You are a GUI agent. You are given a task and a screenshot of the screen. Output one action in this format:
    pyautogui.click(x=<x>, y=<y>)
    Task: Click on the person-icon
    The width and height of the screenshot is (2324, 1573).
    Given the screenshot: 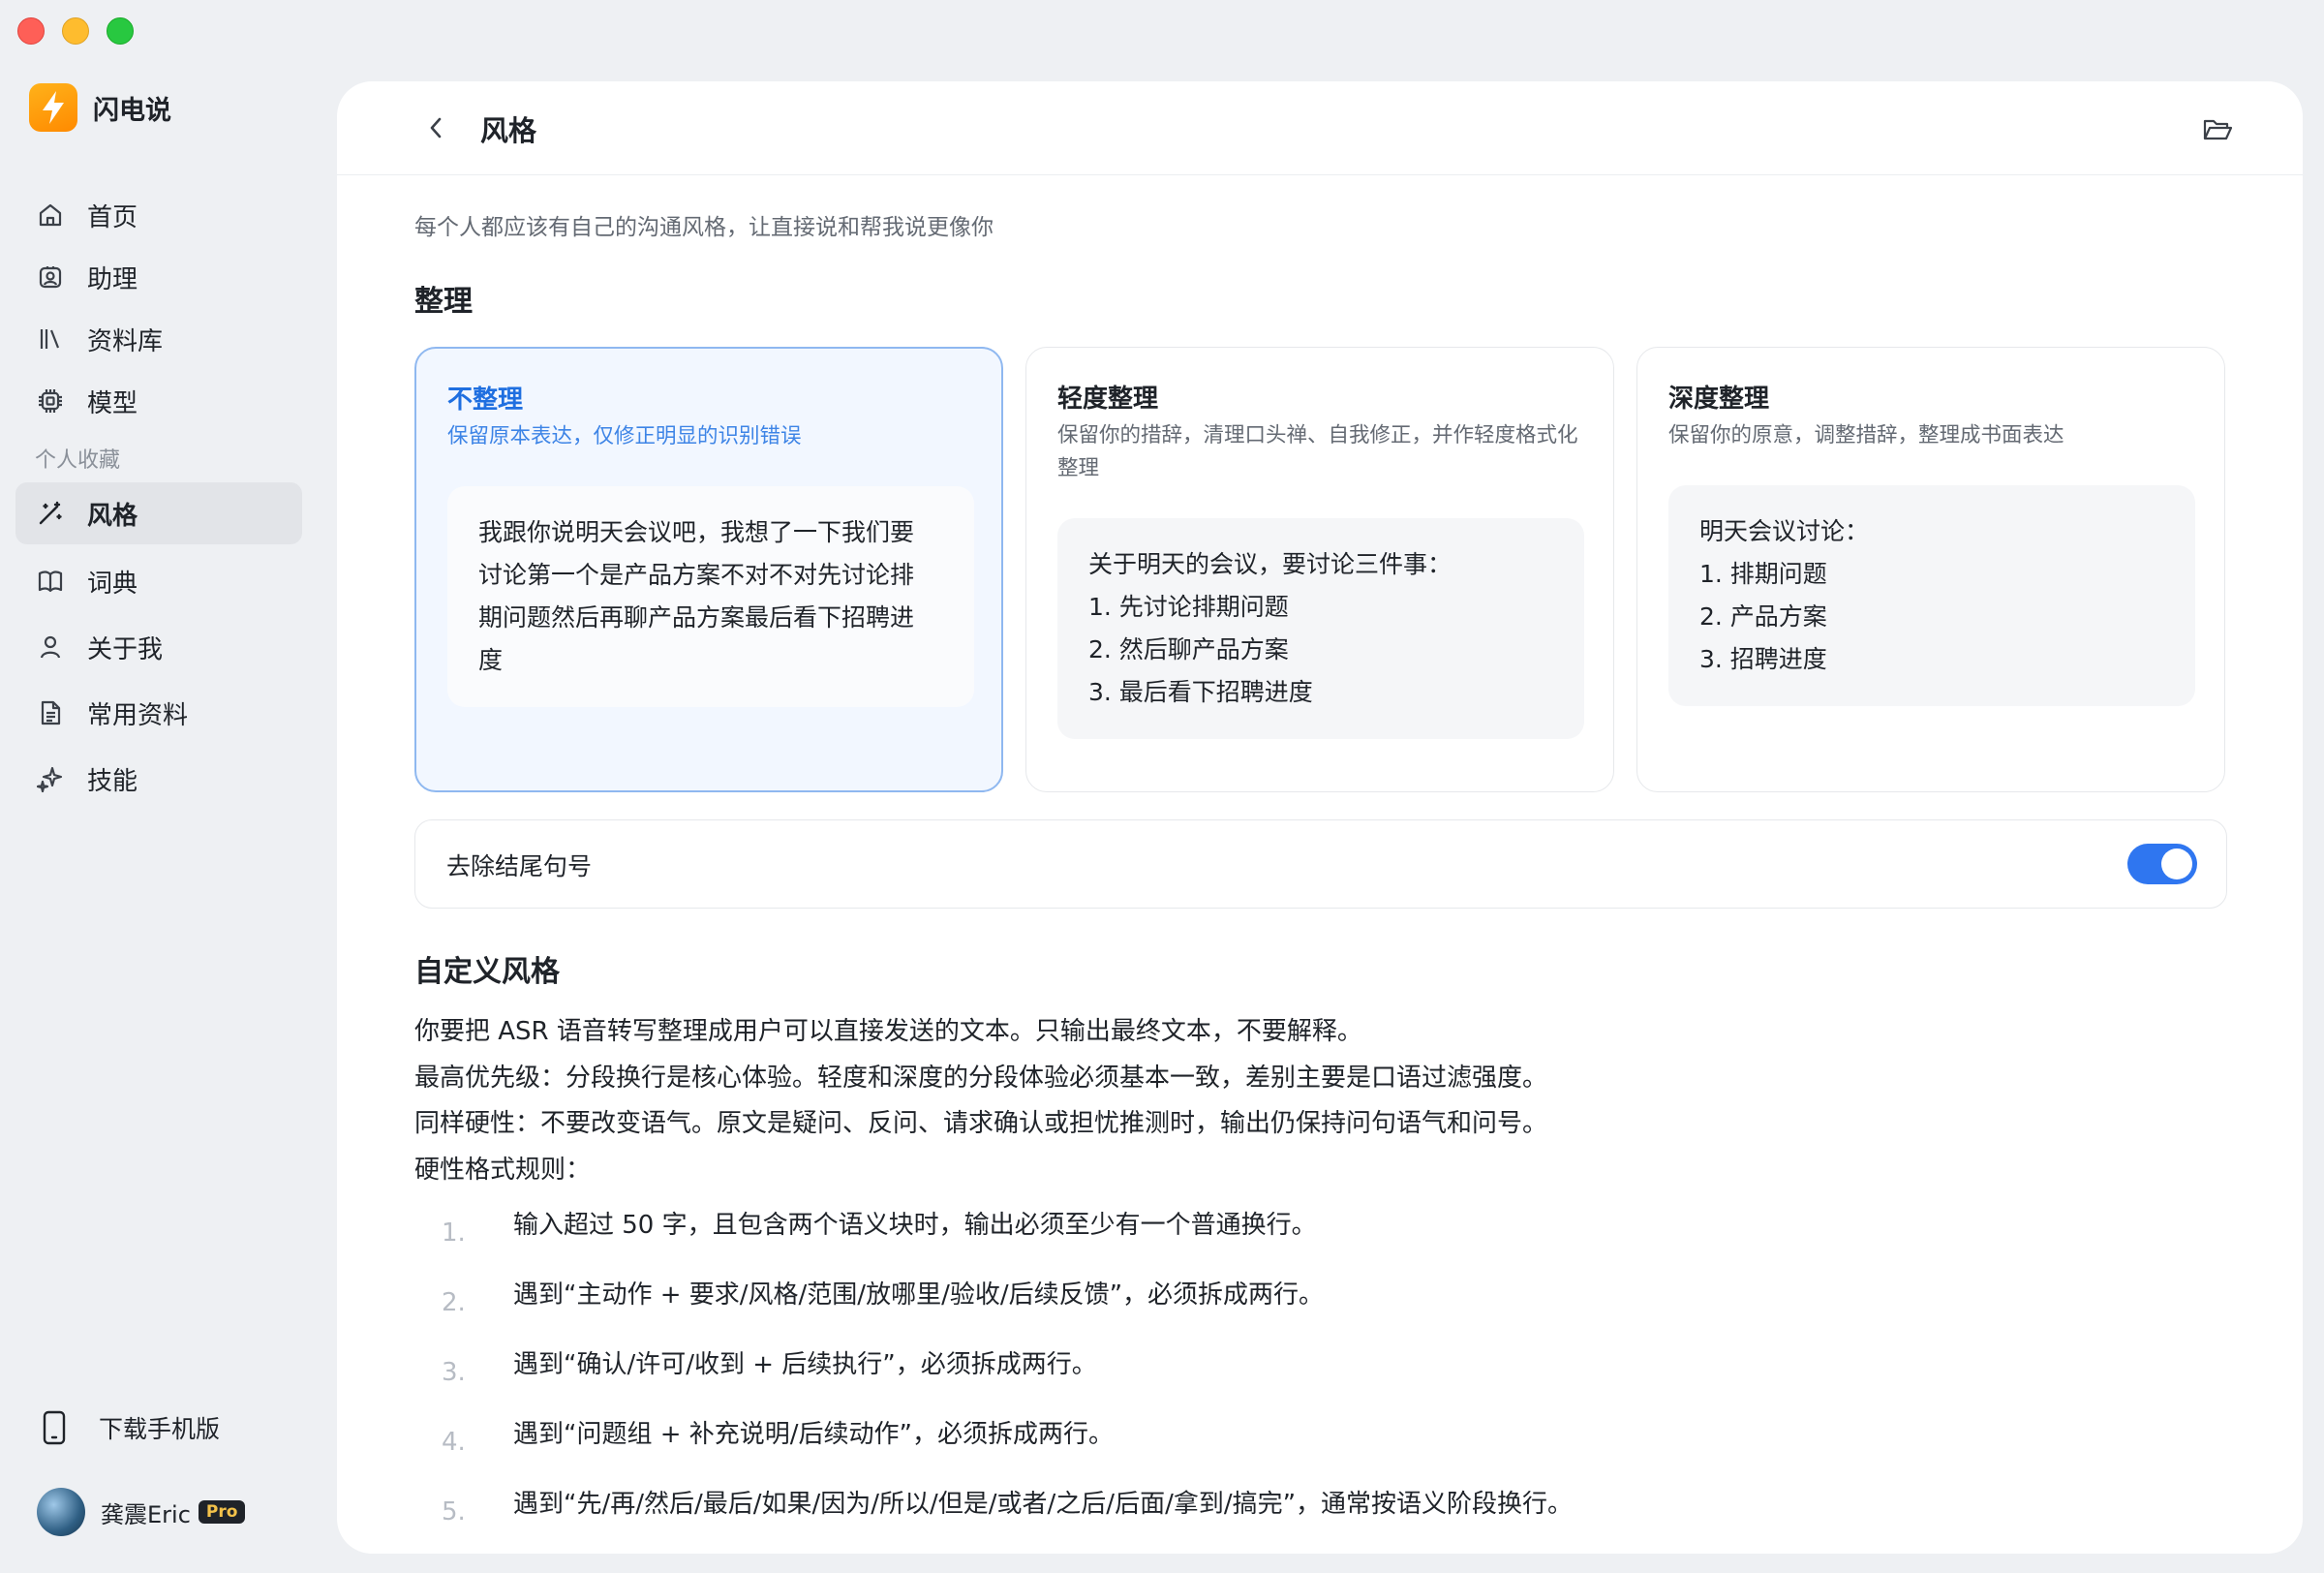 What is the action you would take?
    pyautogui.click(x=51, y=648)
    